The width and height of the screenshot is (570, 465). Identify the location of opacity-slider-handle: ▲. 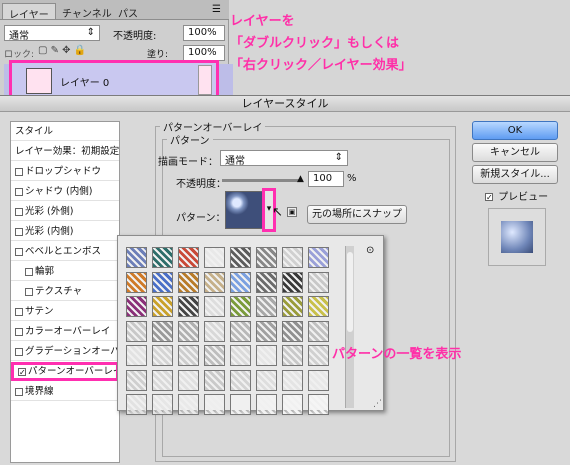
(300, 179).